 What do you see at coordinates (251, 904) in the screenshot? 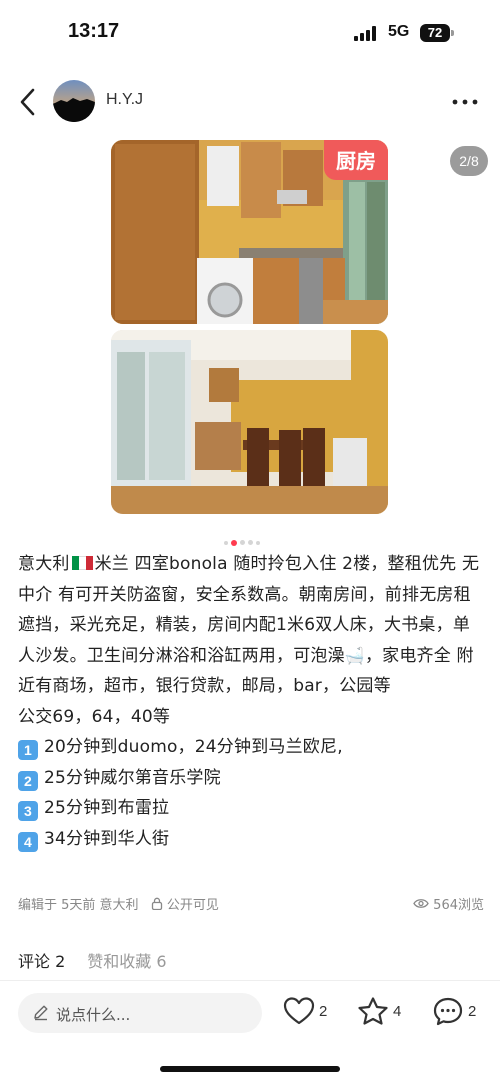
I see `post-meta: 编辑于 5天前 意大利 公开可见 564浏览` at bounding box center [251, 904].